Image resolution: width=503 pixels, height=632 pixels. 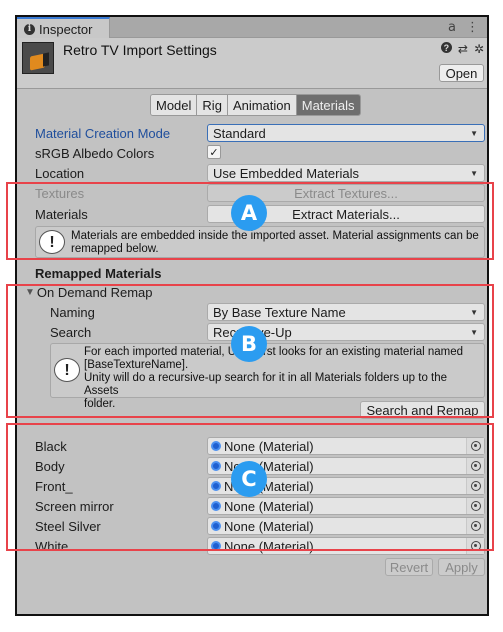 What do you see at coordinates (249, 479) in the screenshot?
I see `callout-marker-c: C` at bounding box center [249, 479].